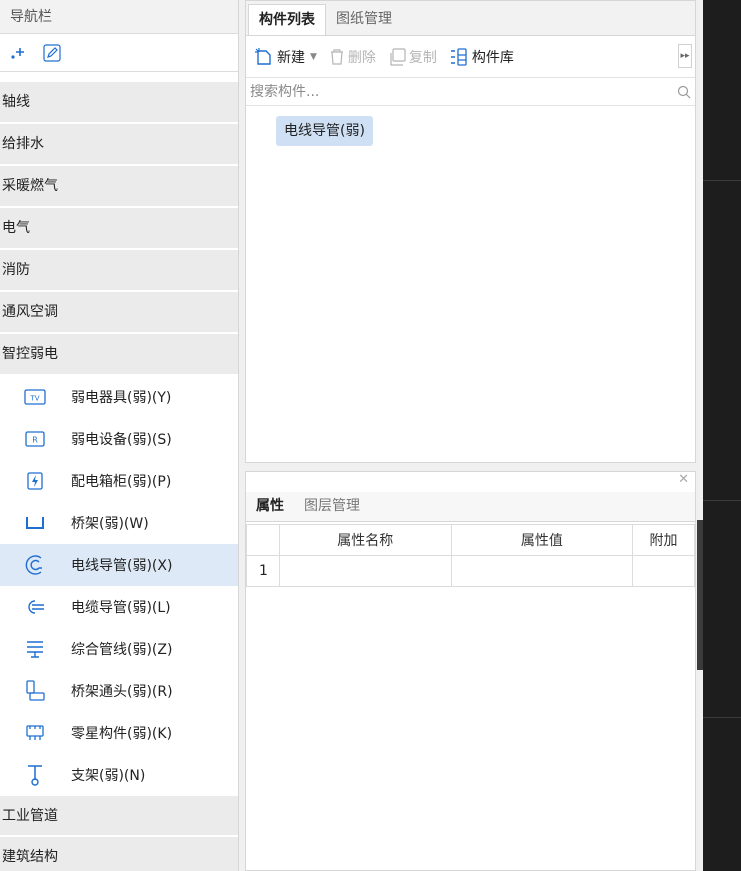  What do you see at coordinates (263, 571) in the screenshot?
I see `row-number: 1` at bounding box center [263, 571].